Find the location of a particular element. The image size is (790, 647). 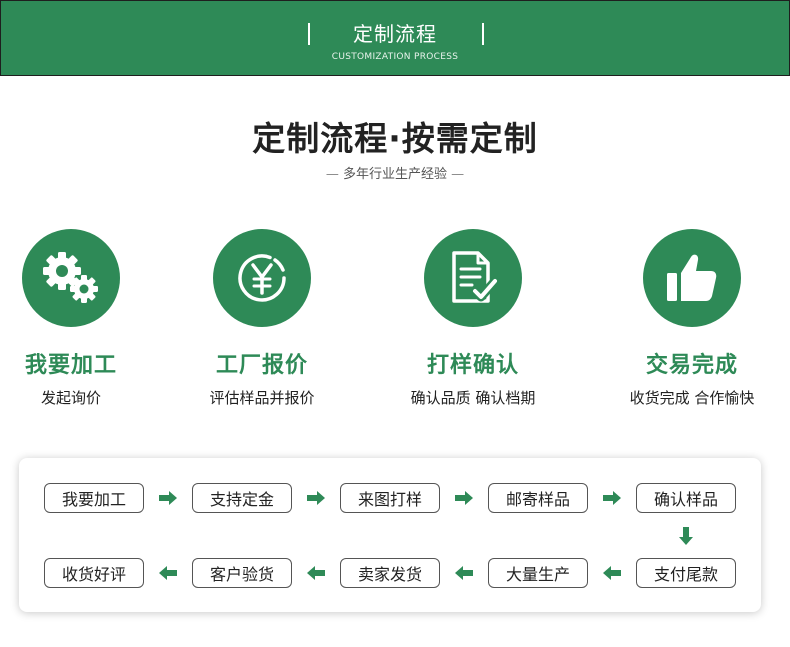

flow-step-shipping: 卖家发货 is located at coordinates (390, 573).